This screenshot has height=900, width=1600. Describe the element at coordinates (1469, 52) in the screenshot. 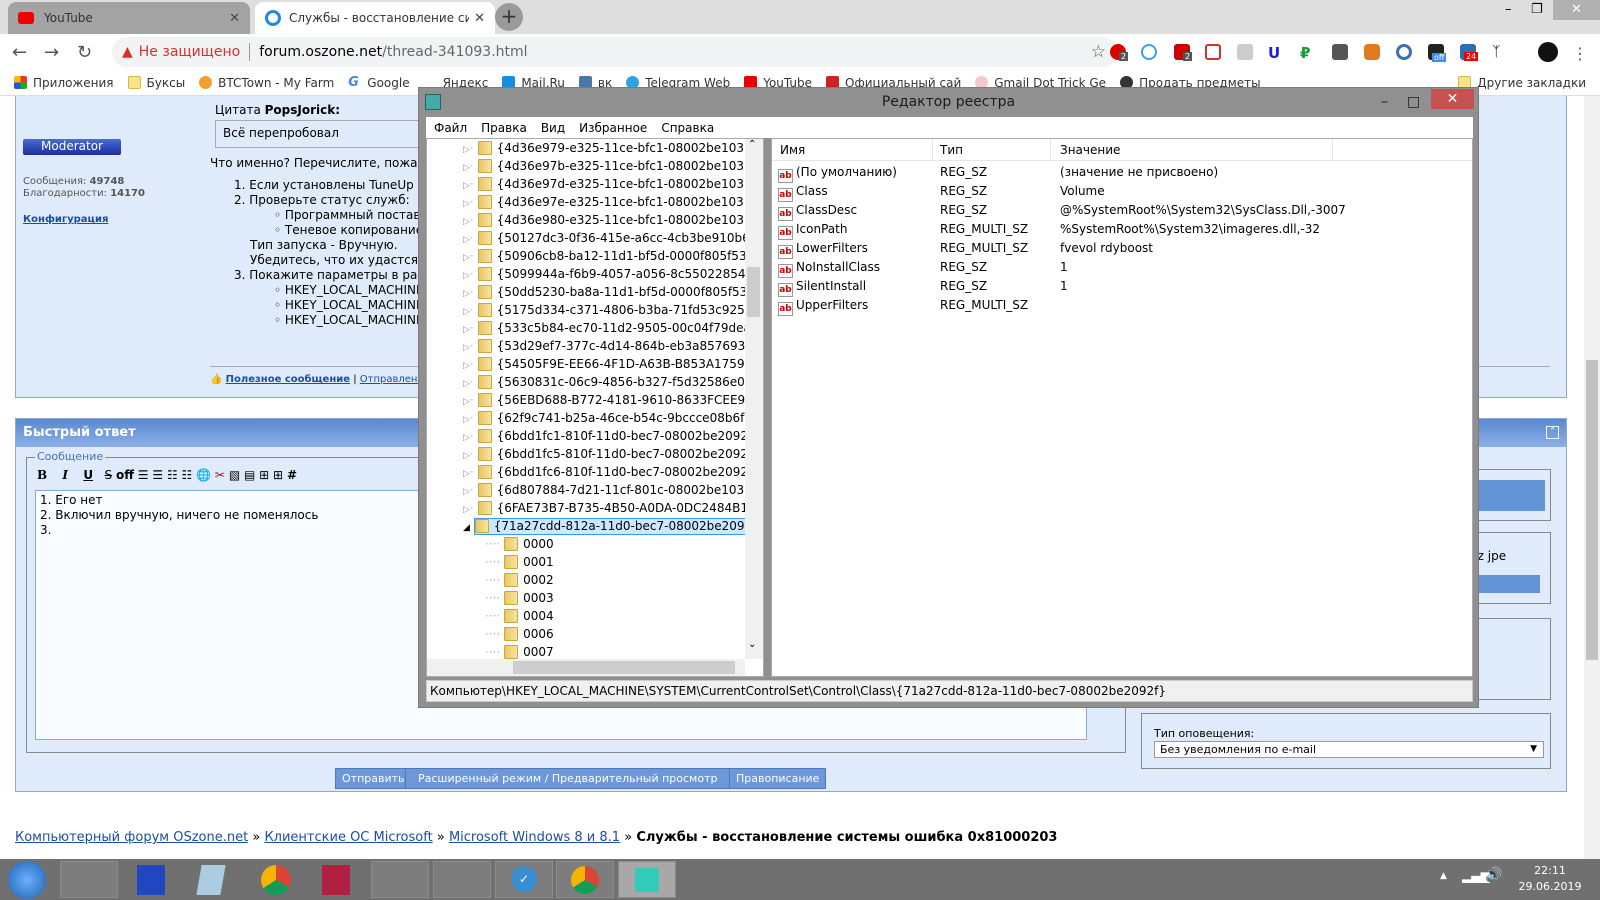

I see `calendar-ext-icon: 24` at that location.